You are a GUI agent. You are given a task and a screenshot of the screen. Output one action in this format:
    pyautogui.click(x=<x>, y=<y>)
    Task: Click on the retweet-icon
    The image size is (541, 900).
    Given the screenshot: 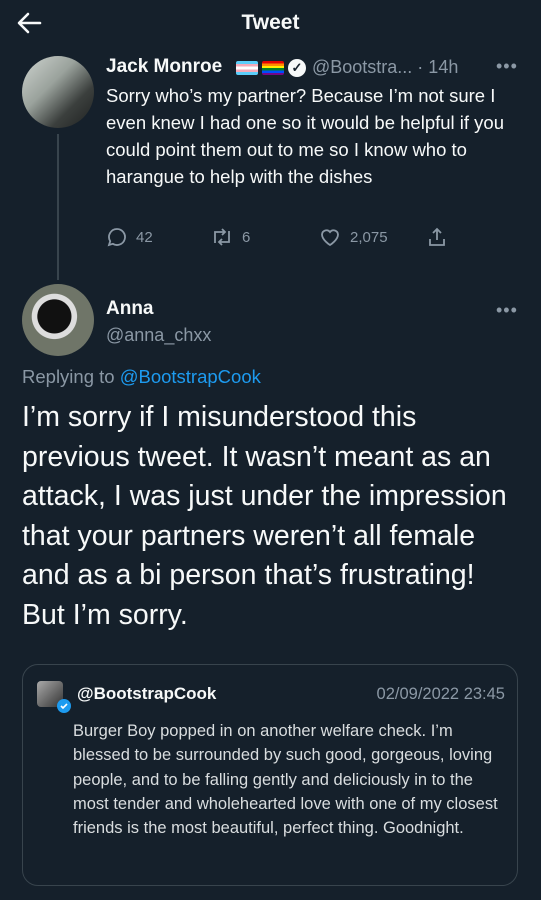 What is the action you would take?
    pyautogui.click(x=222, y=237)
    